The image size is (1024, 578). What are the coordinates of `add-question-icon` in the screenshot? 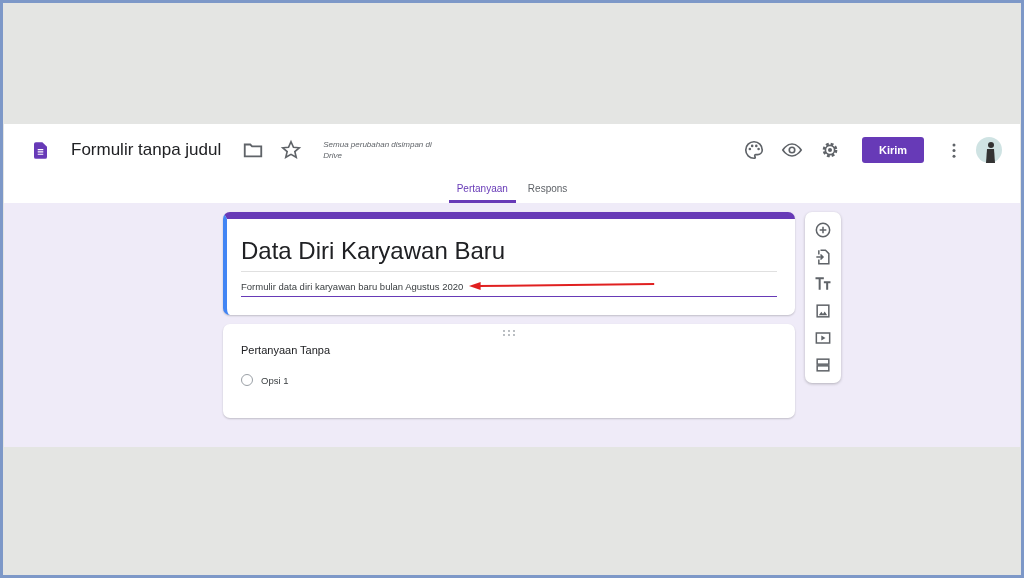 It's located at (823, 230).